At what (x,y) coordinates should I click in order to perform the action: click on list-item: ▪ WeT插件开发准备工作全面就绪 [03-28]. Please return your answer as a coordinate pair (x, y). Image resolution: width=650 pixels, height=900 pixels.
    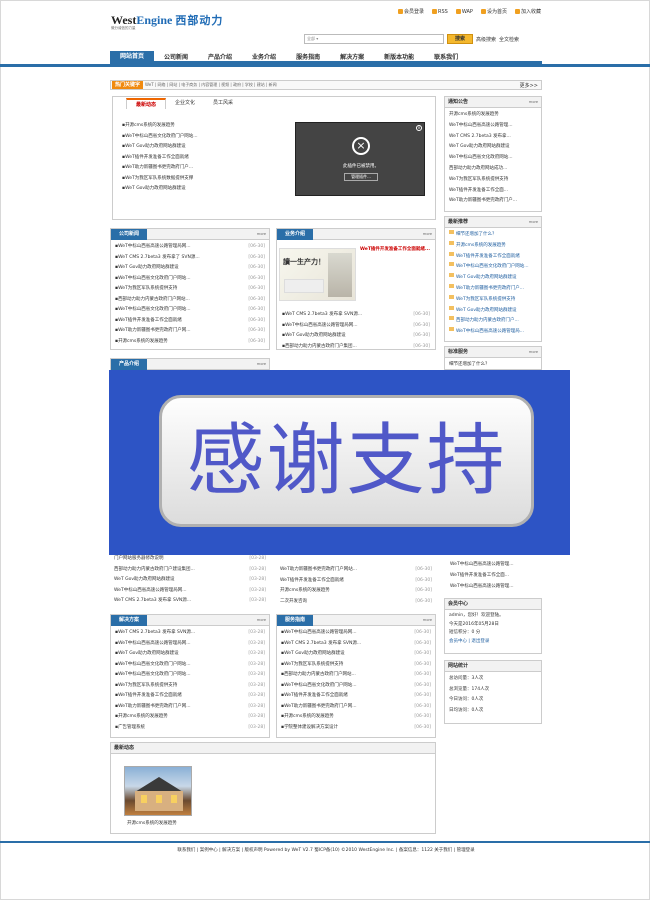
    Looking at the image, I should click on (190, 696).